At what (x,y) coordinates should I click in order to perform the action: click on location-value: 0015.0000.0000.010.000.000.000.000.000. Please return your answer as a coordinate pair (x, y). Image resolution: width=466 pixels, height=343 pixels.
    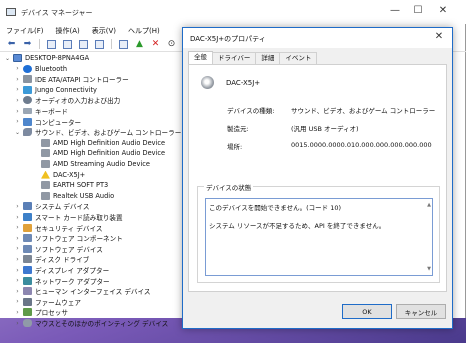
    Looking at the image, I should click on (361, 145).